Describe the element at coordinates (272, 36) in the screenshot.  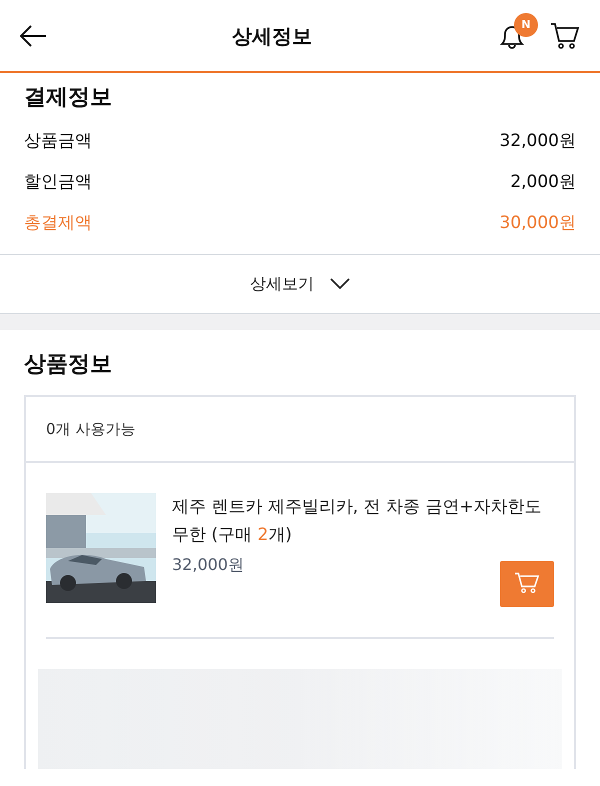
I see `page-title: 상세정보` at that location.